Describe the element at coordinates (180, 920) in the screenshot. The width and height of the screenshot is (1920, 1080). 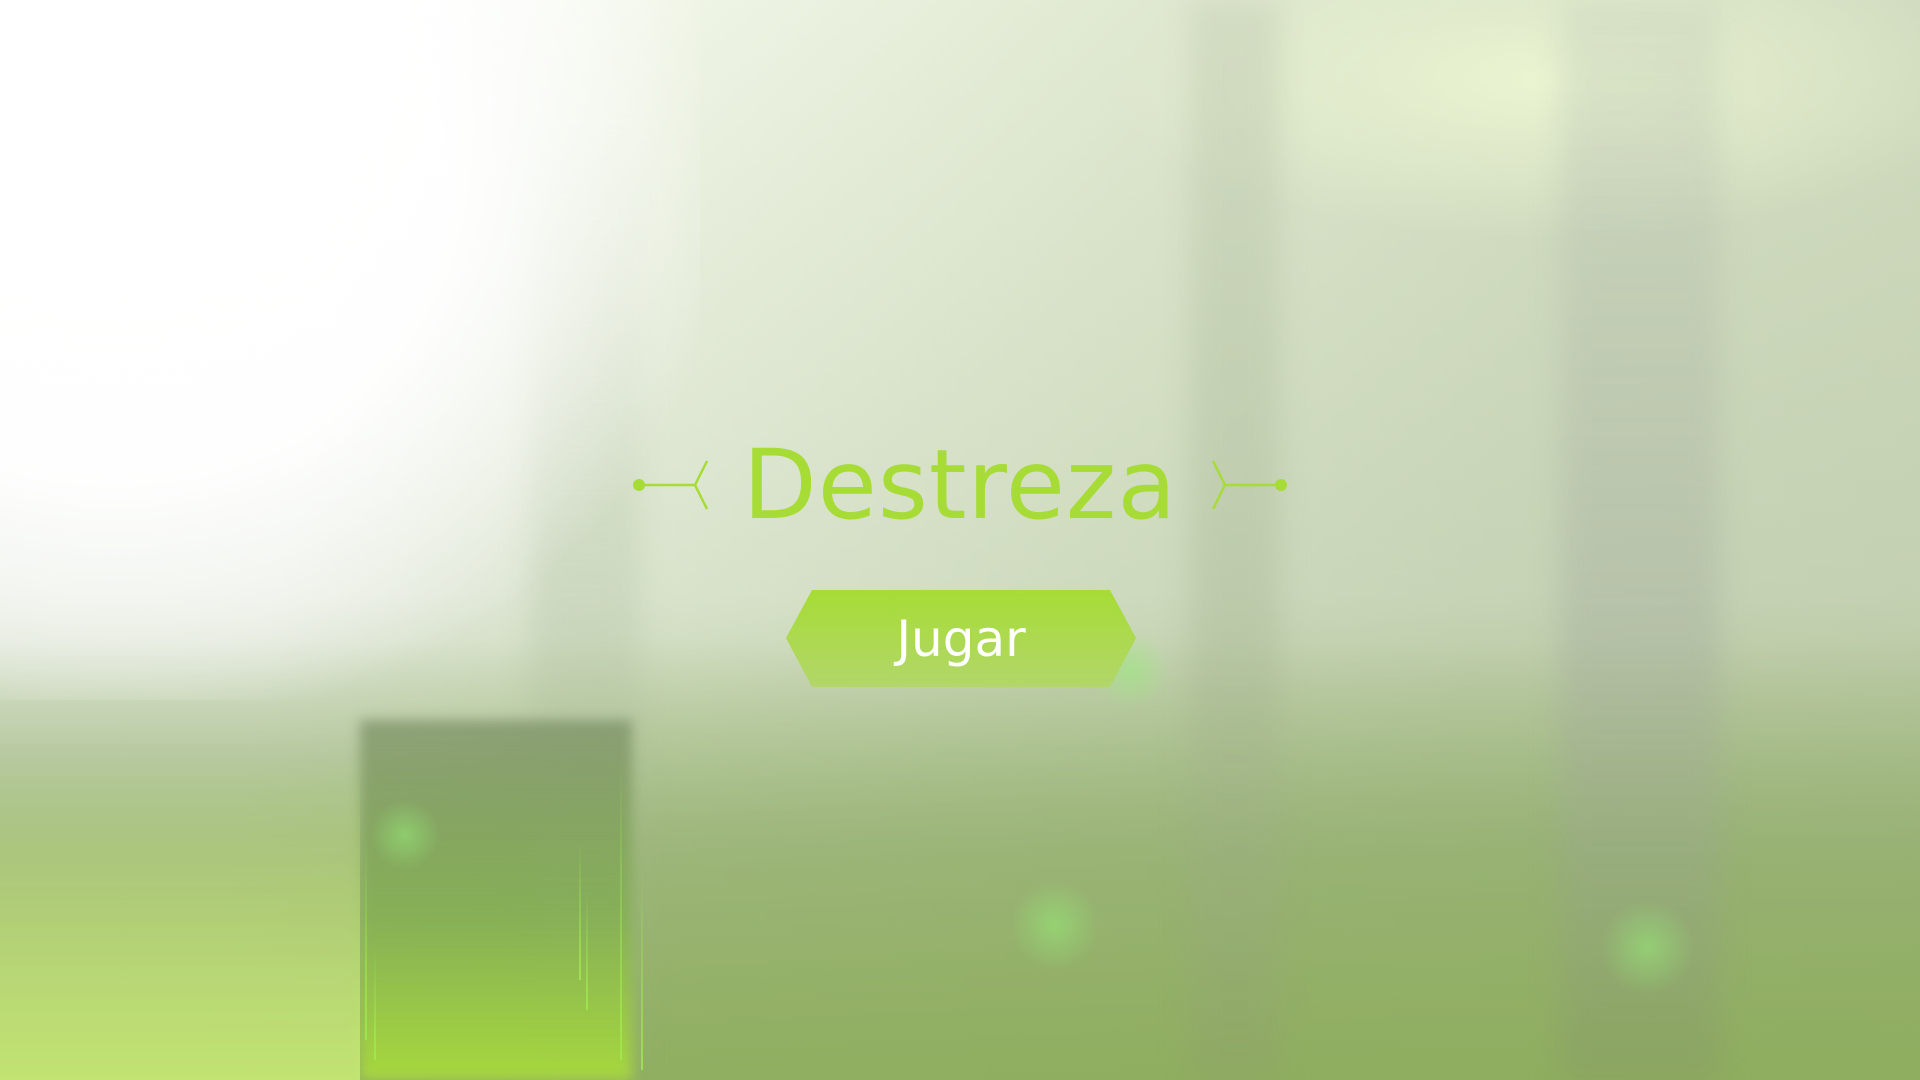
I see `background-green-haze` at that location.